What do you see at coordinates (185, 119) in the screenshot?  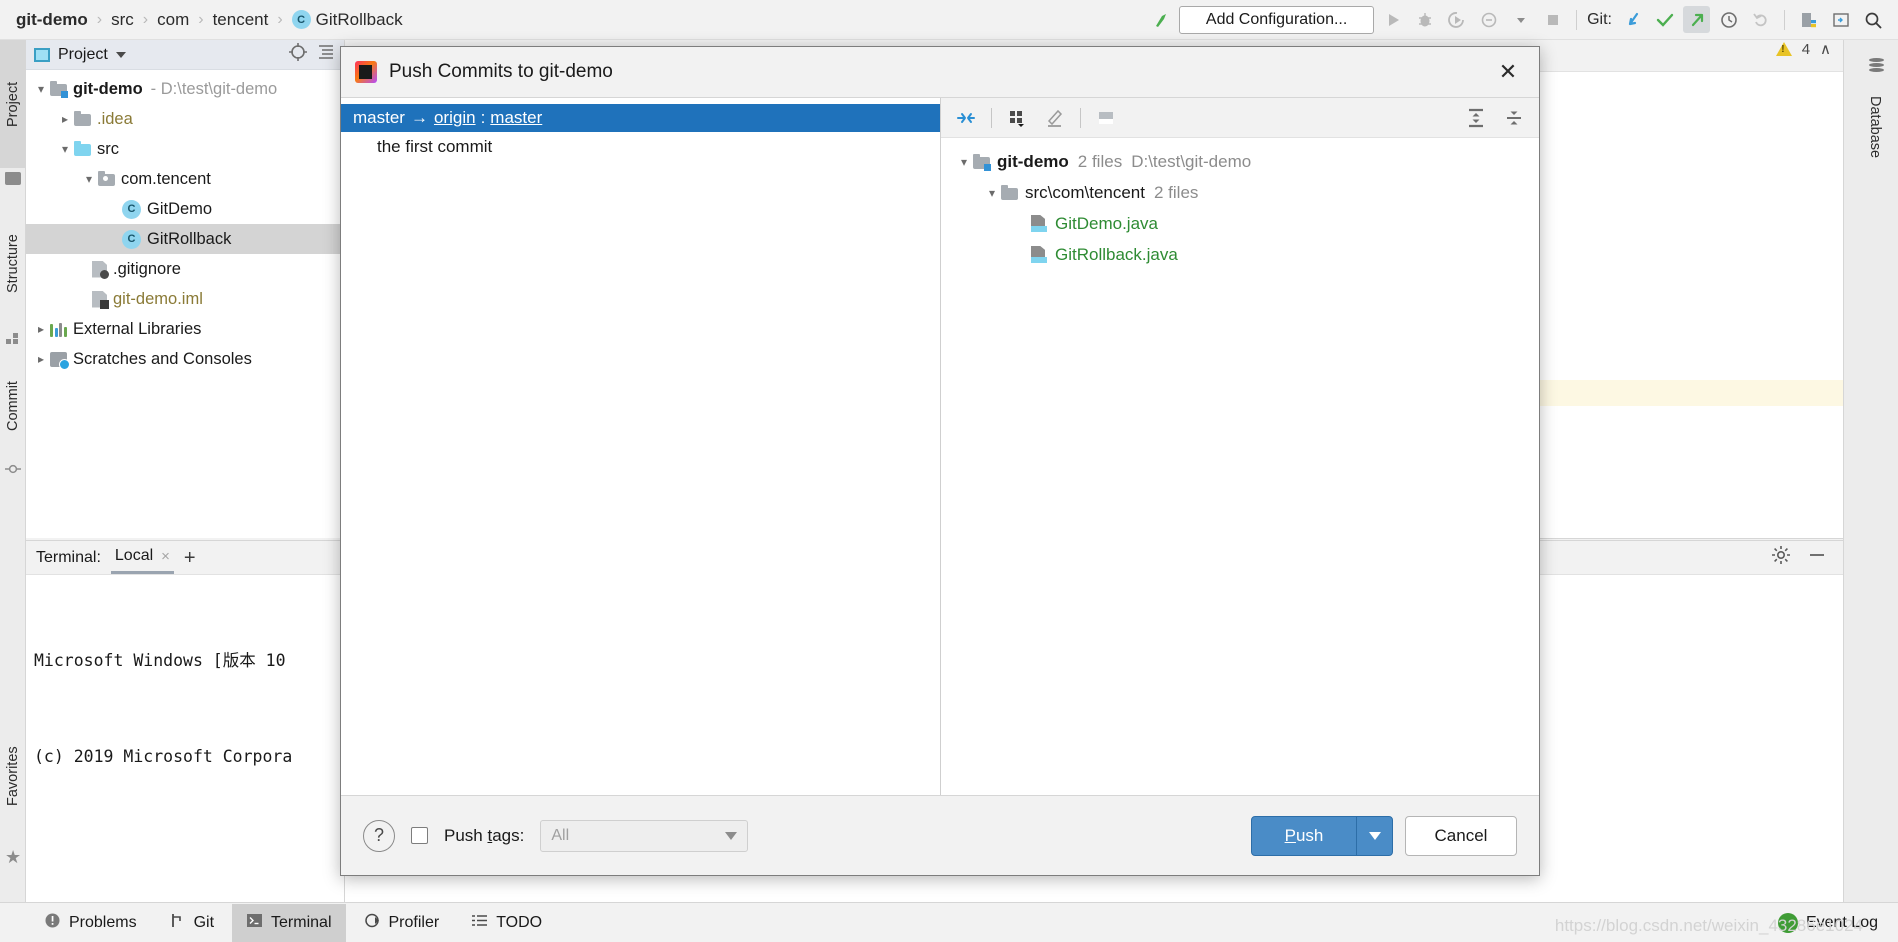 I see `tree-row-idea: ▸ .idea` at bounding box center [185, 119].